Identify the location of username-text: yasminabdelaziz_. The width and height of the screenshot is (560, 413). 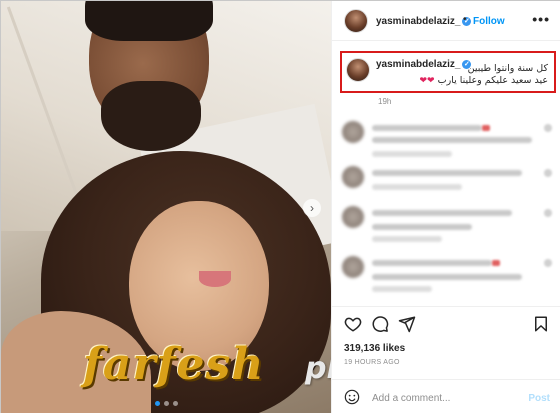
(418, 21).